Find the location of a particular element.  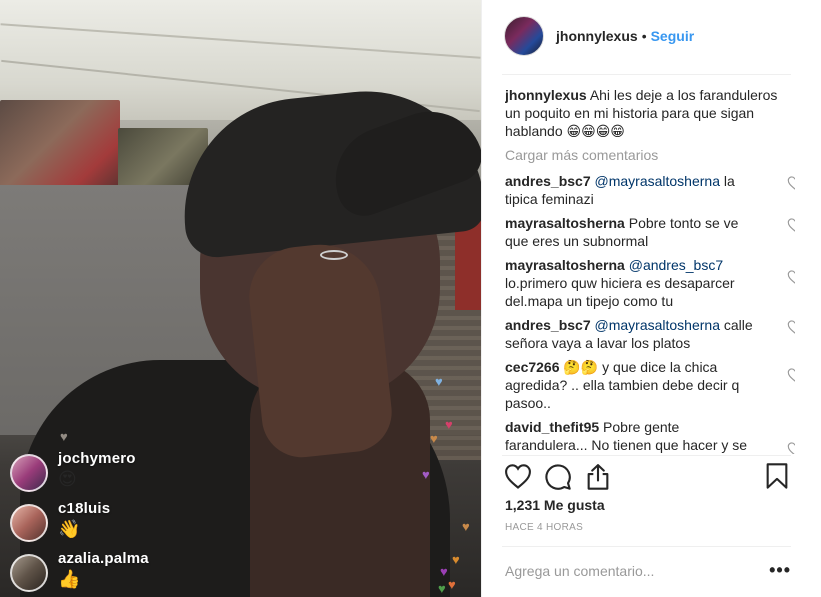

live-comment-text: 👍 is located at coordinates (69, 579).